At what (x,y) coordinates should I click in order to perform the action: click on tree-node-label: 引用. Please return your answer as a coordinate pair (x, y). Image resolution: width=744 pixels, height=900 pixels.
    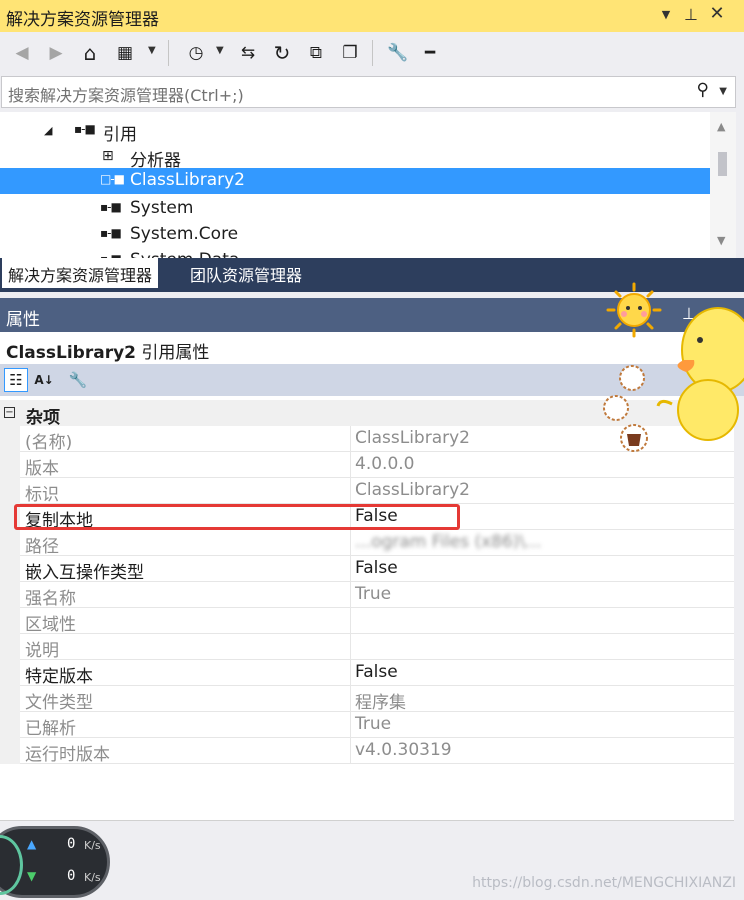
    Looking at the image, I should click on (120, 135).